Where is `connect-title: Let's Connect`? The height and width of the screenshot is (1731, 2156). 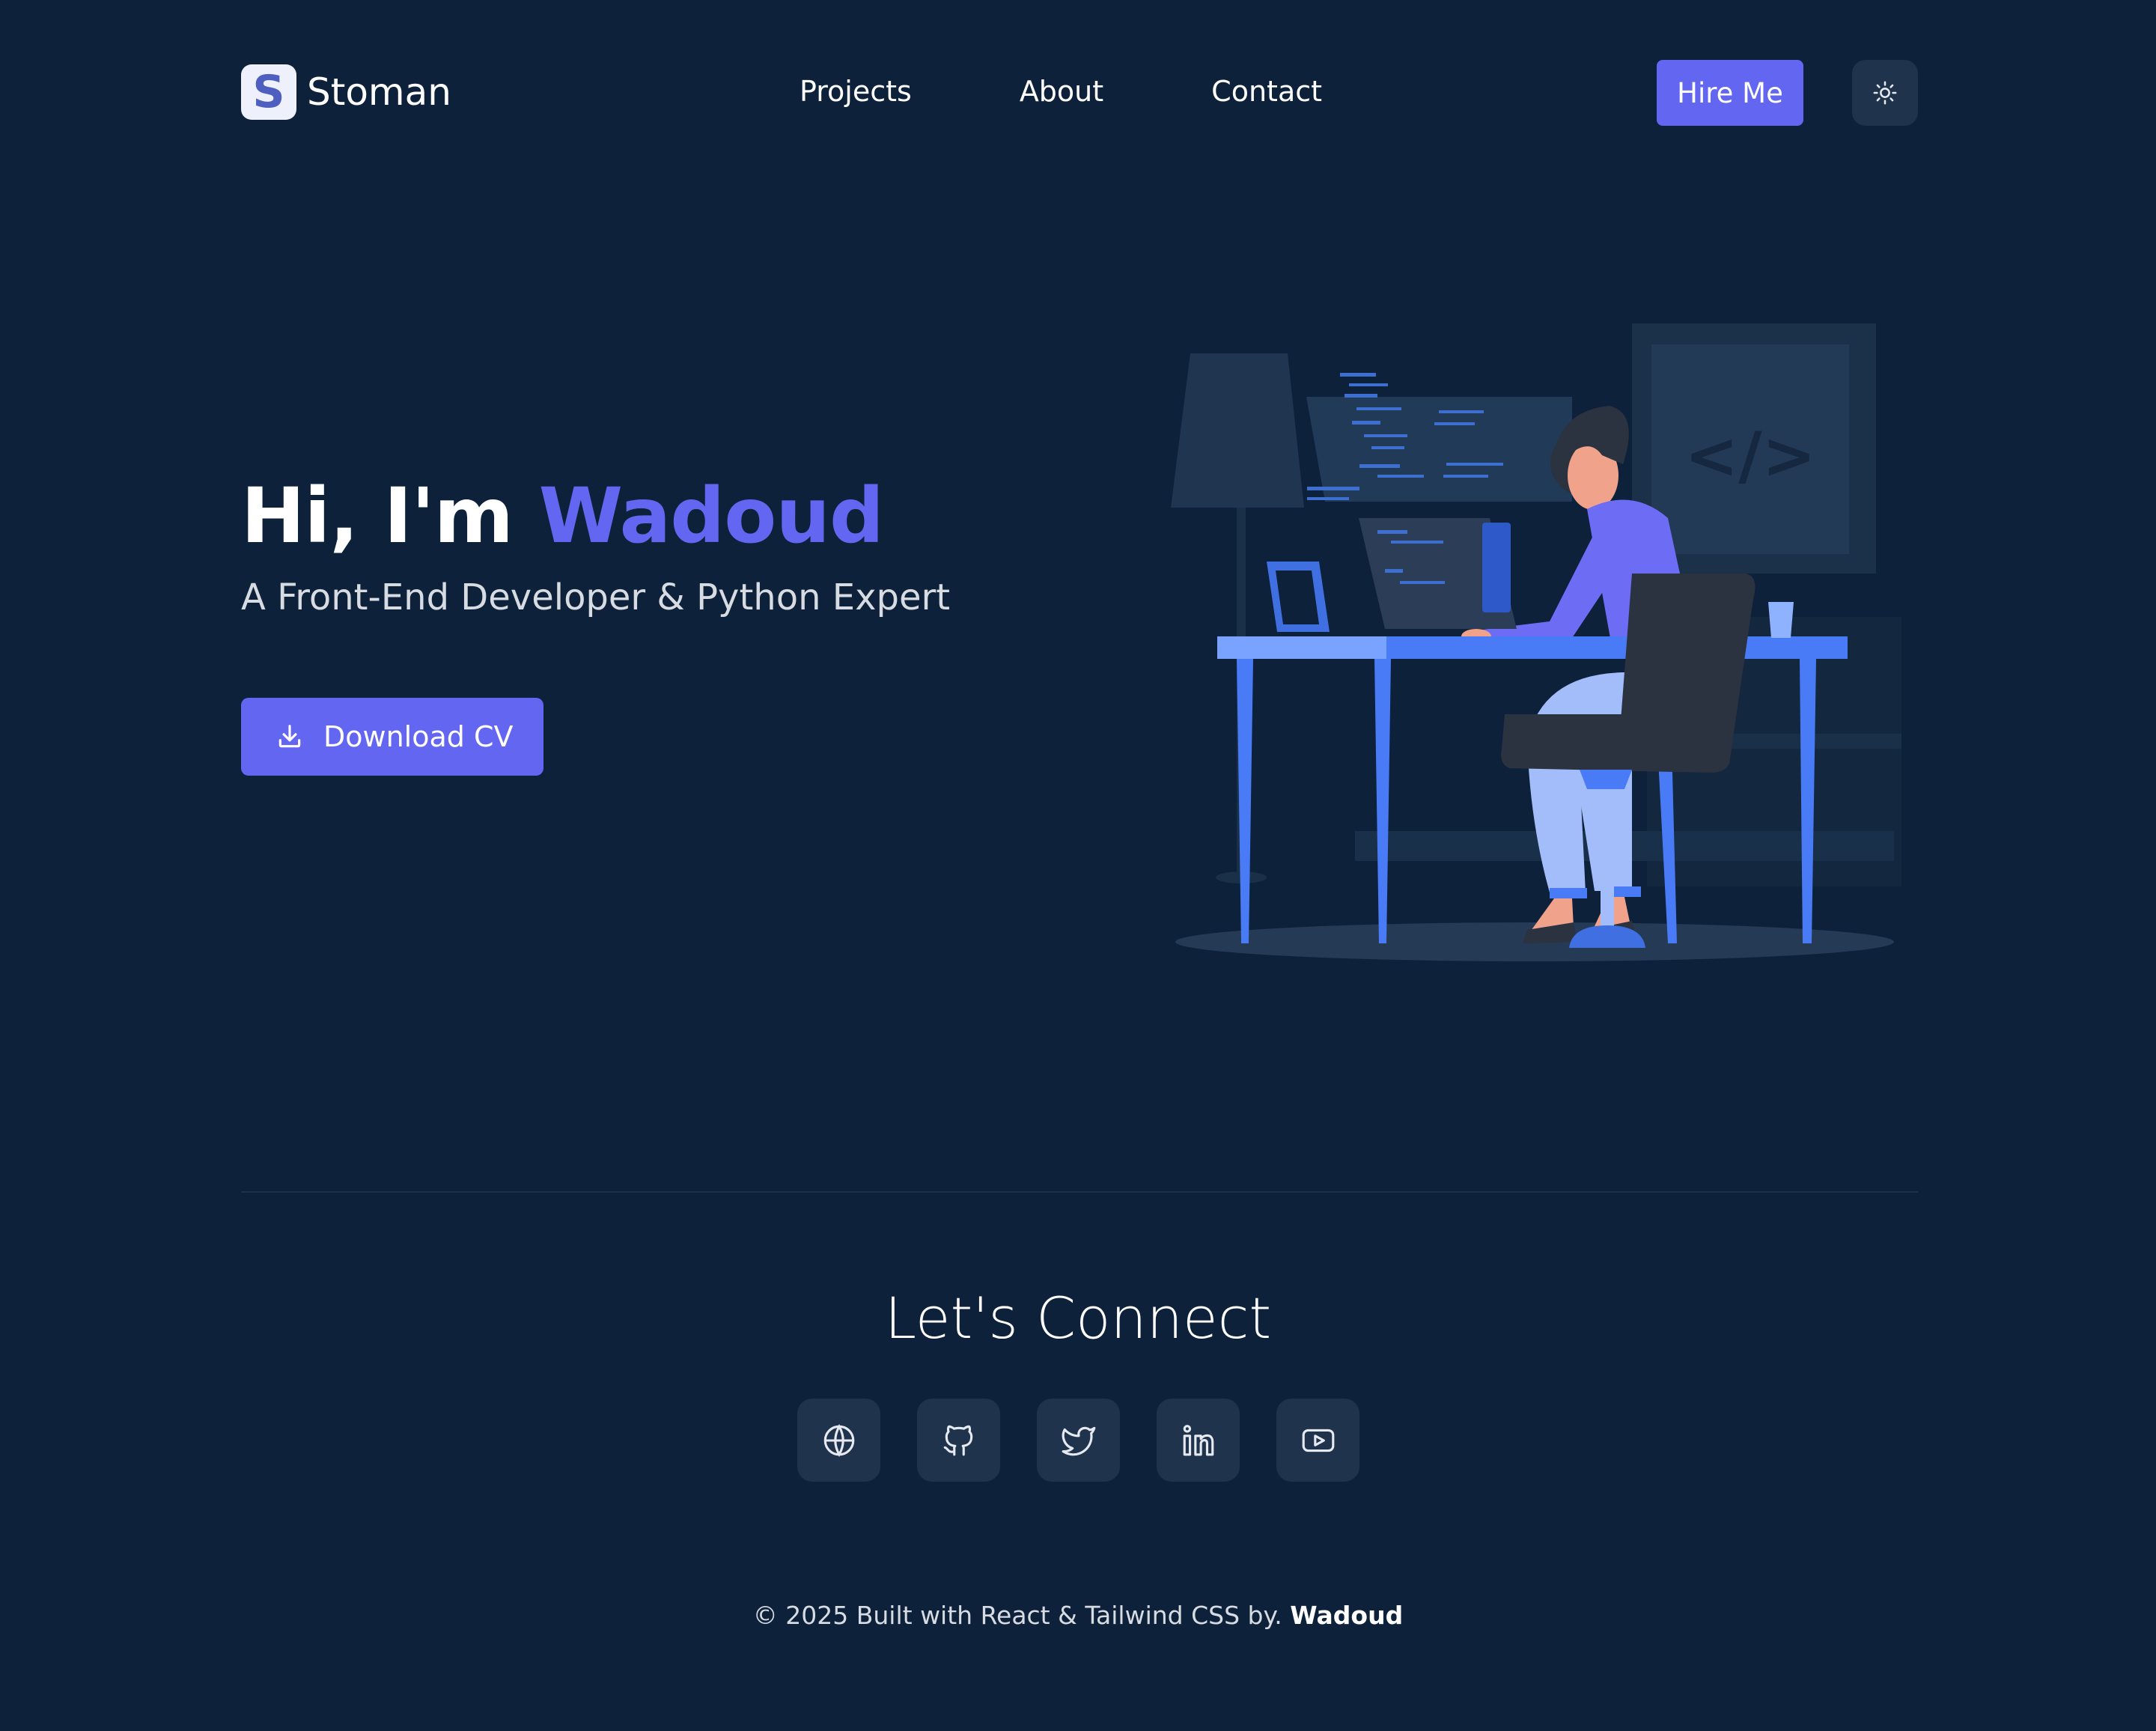
connect-title: Let's Connect is located at coordinates (1078, 1318).